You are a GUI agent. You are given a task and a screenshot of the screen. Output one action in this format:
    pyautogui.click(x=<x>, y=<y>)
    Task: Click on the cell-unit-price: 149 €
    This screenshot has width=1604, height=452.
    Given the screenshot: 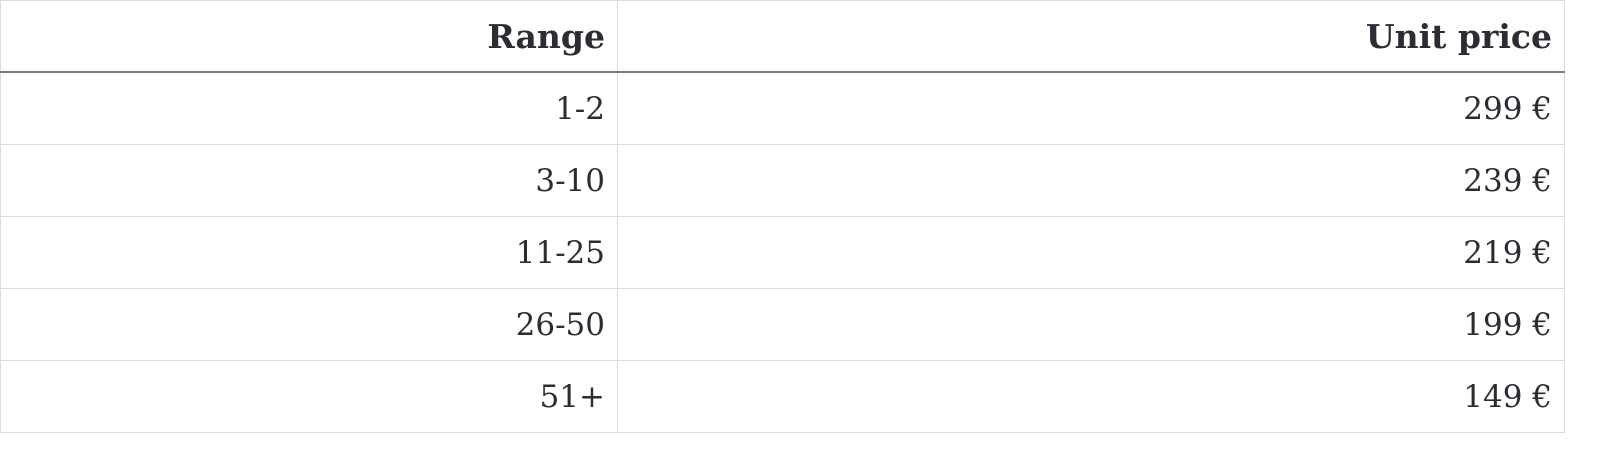 What is the action you would take?
    pyautogui.click(x=1091, y=396)
    